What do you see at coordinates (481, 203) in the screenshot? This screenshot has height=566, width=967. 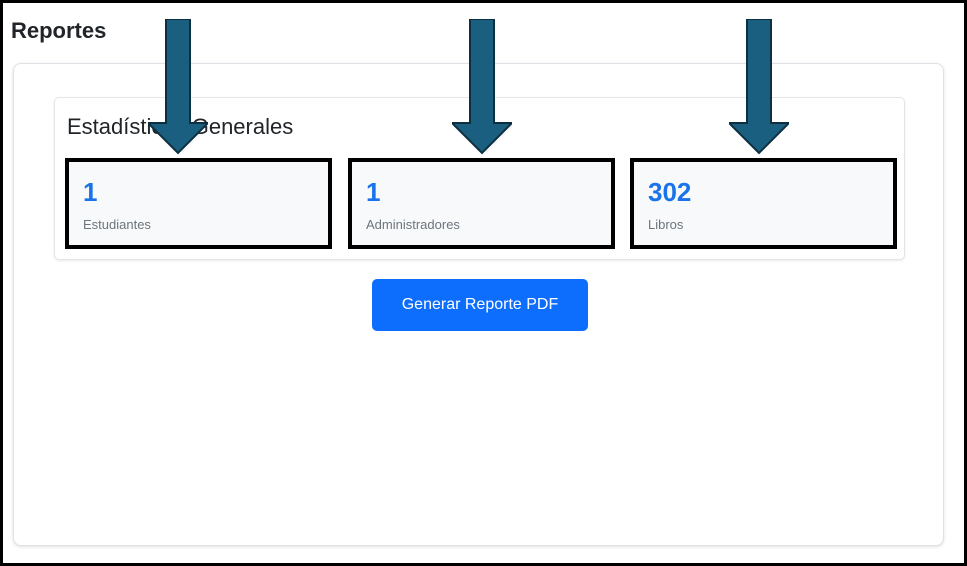 I see `stat-box-administradores: 1 Administradores` at bounding box center [481, 203].